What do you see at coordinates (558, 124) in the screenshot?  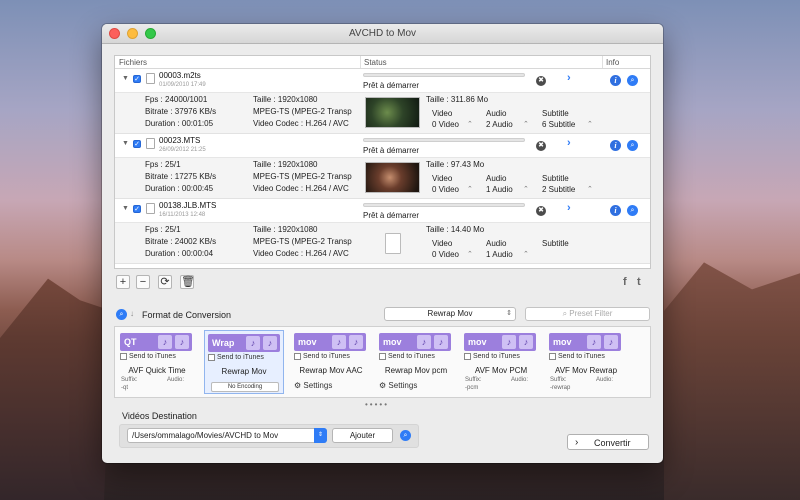 I see `subtitle-select: 6 Subtitle` at bounding box center [558, 124].